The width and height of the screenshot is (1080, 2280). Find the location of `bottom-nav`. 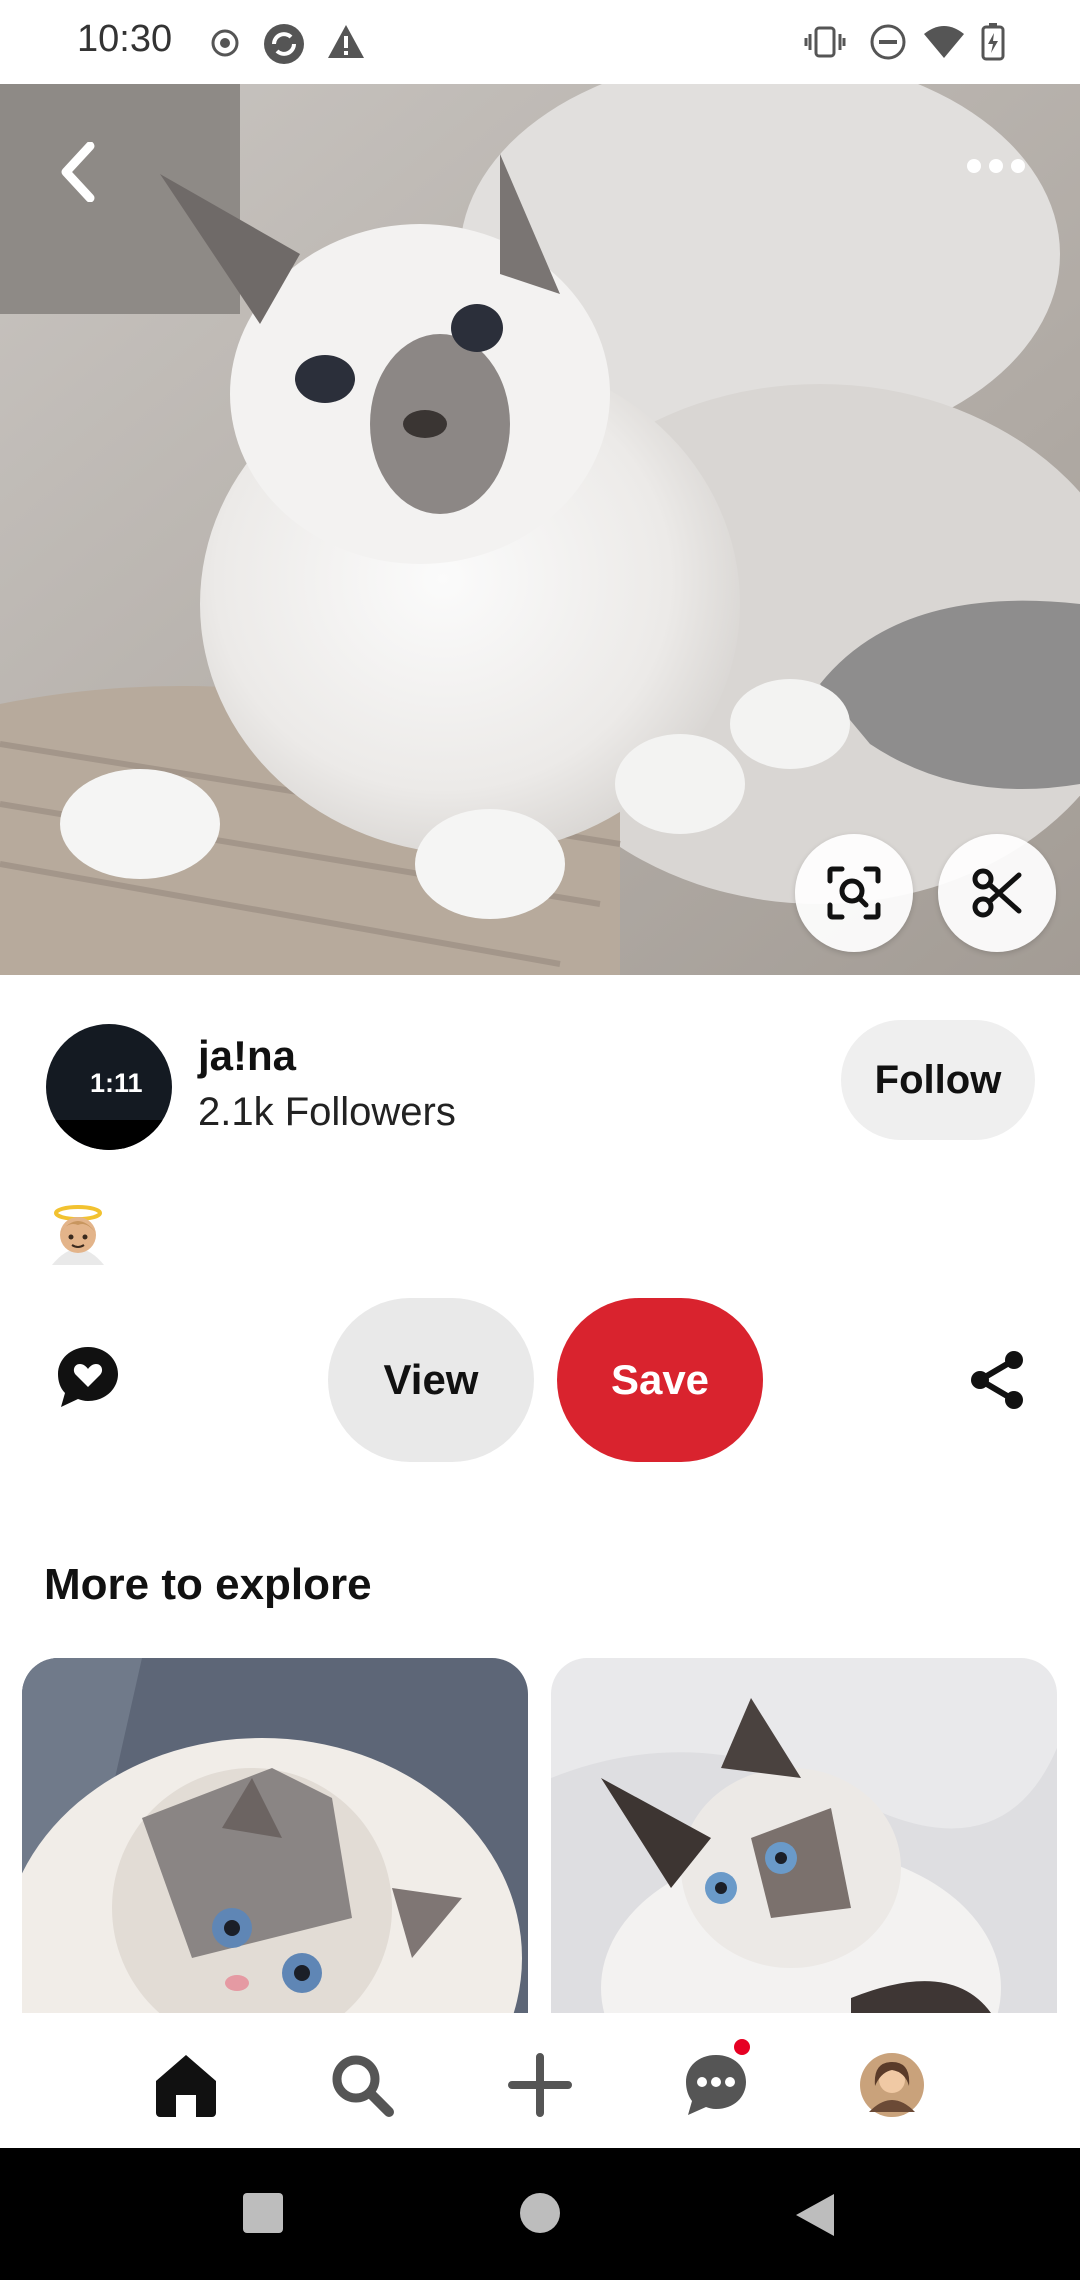

bottom-nav is located at coordinates (540, 2080).